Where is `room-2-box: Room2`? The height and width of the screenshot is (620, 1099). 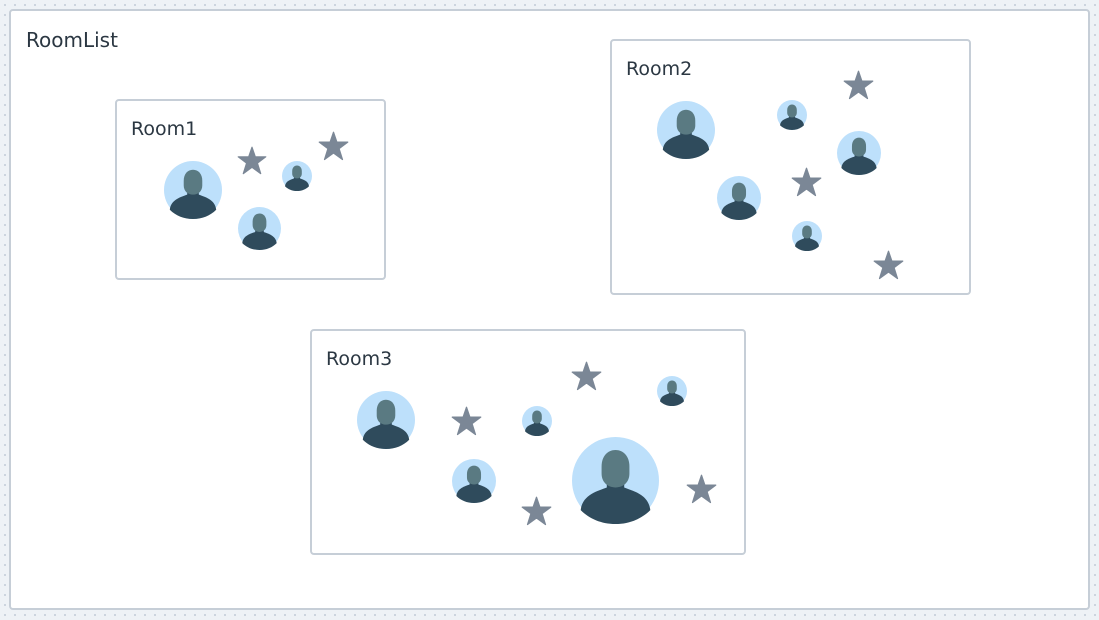
room-2-box: Room2 is located at coordinates (790, 167).